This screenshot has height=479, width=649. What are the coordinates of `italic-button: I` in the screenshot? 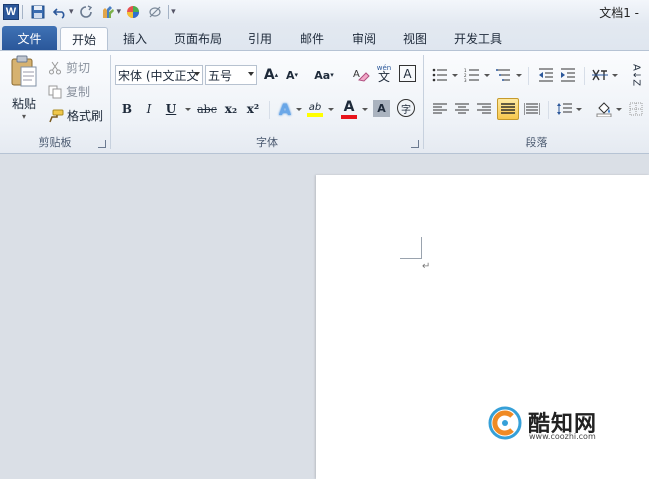 It's located at (149, 109).